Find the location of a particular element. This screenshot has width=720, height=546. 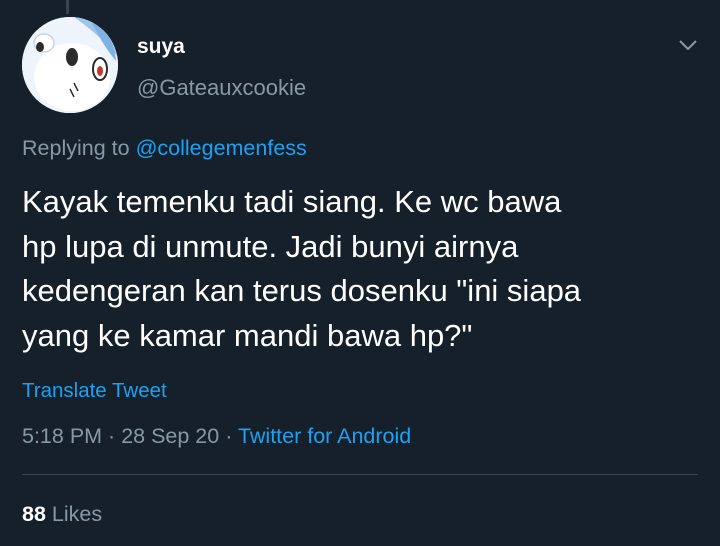

chevron-down-icon is located at coordinates (688, 45).